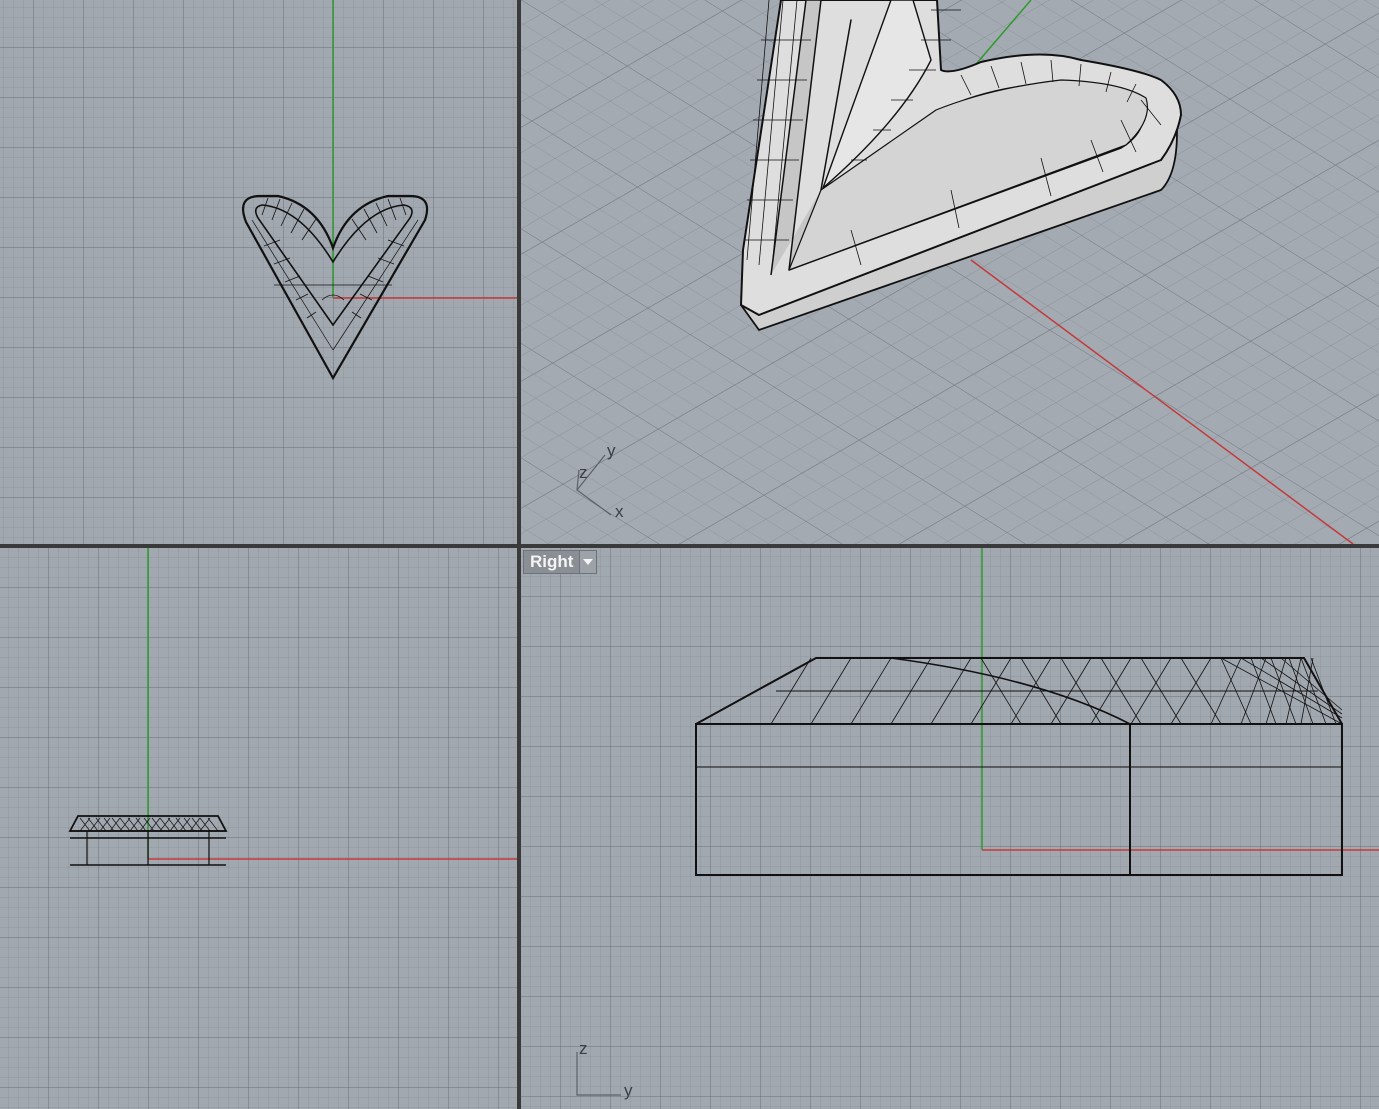  Describe the element at coordinates (519, 554) in the screenshot. I see `viewport-divider-vertical` at that location.